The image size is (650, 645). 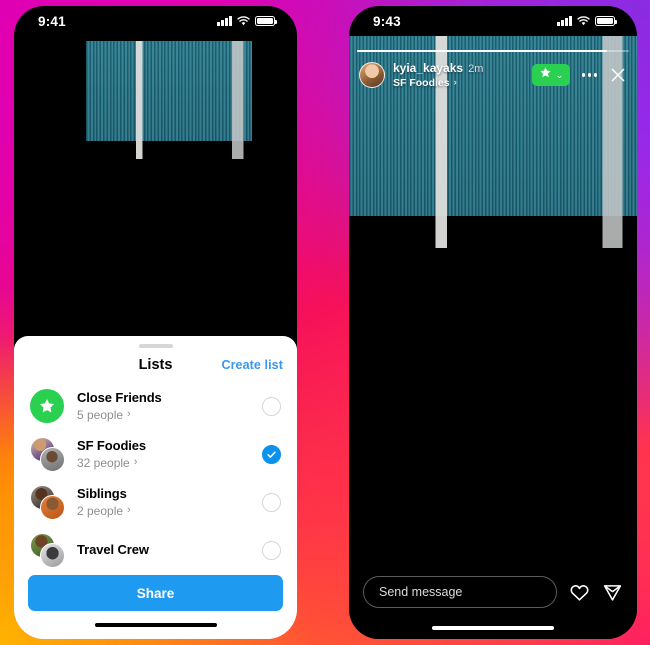 What do you see at coordinates (163, 511) in the screenshot?
I see `list-item-subtitle: 2 people ›` at bounding box center [163, 511].